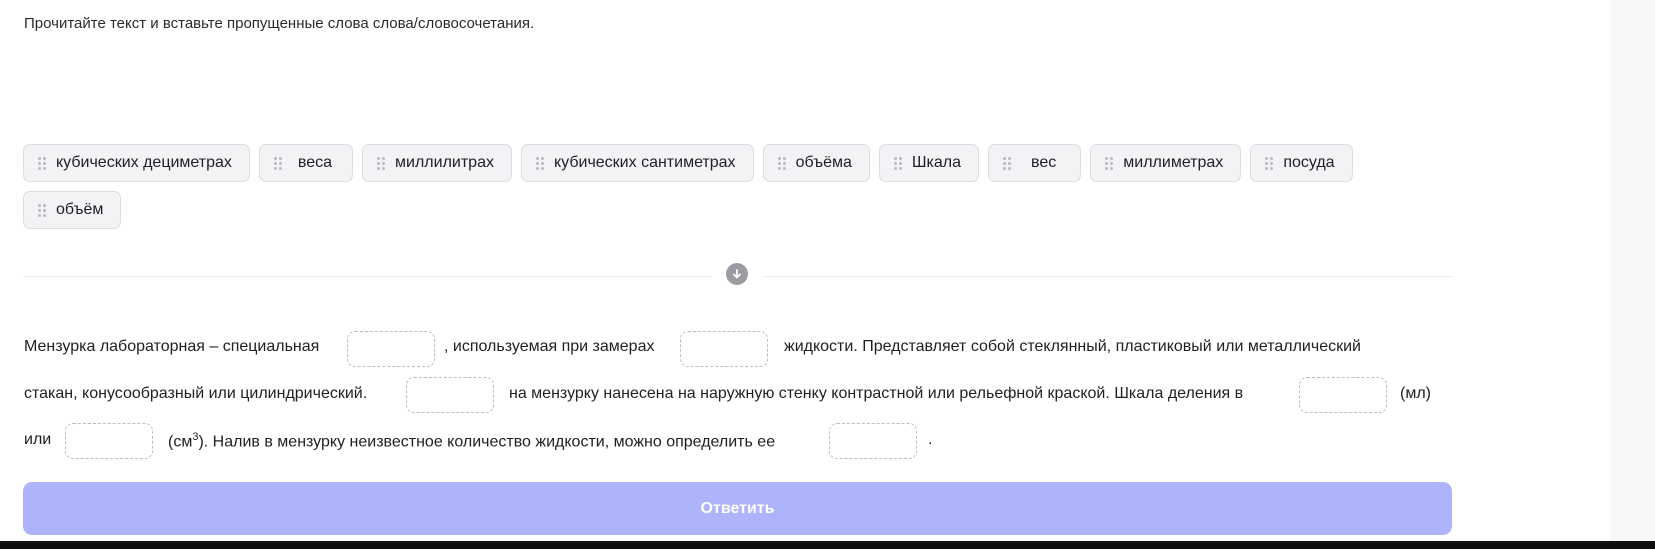 This screenshot has height=549, width=1655. I want to click on passage-text: ., so click(930, 439).